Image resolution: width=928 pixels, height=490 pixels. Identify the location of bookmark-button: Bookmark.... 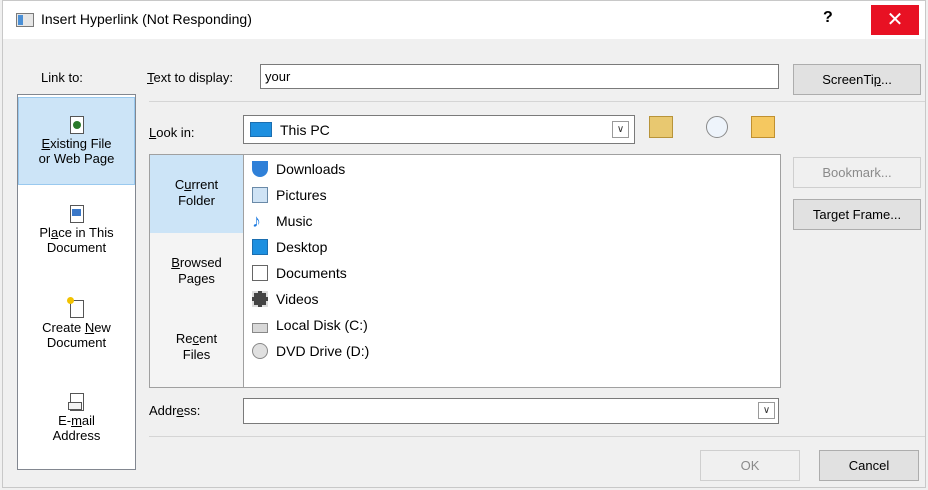
(857, 172).